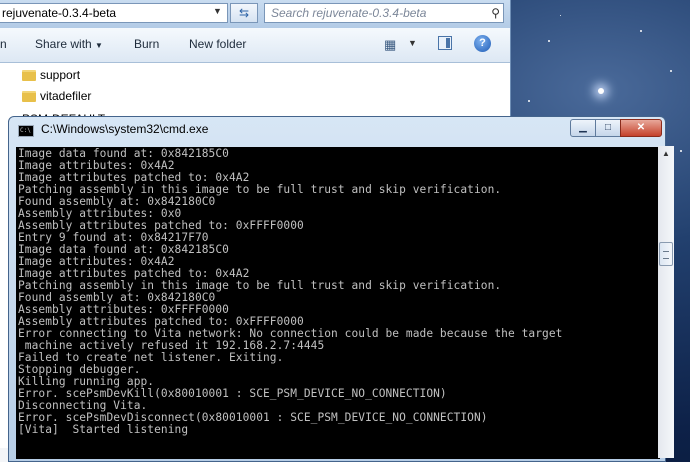 The width and height of the screenshot is (690, 462). I want to click on grip-icon, so click(666, 255).